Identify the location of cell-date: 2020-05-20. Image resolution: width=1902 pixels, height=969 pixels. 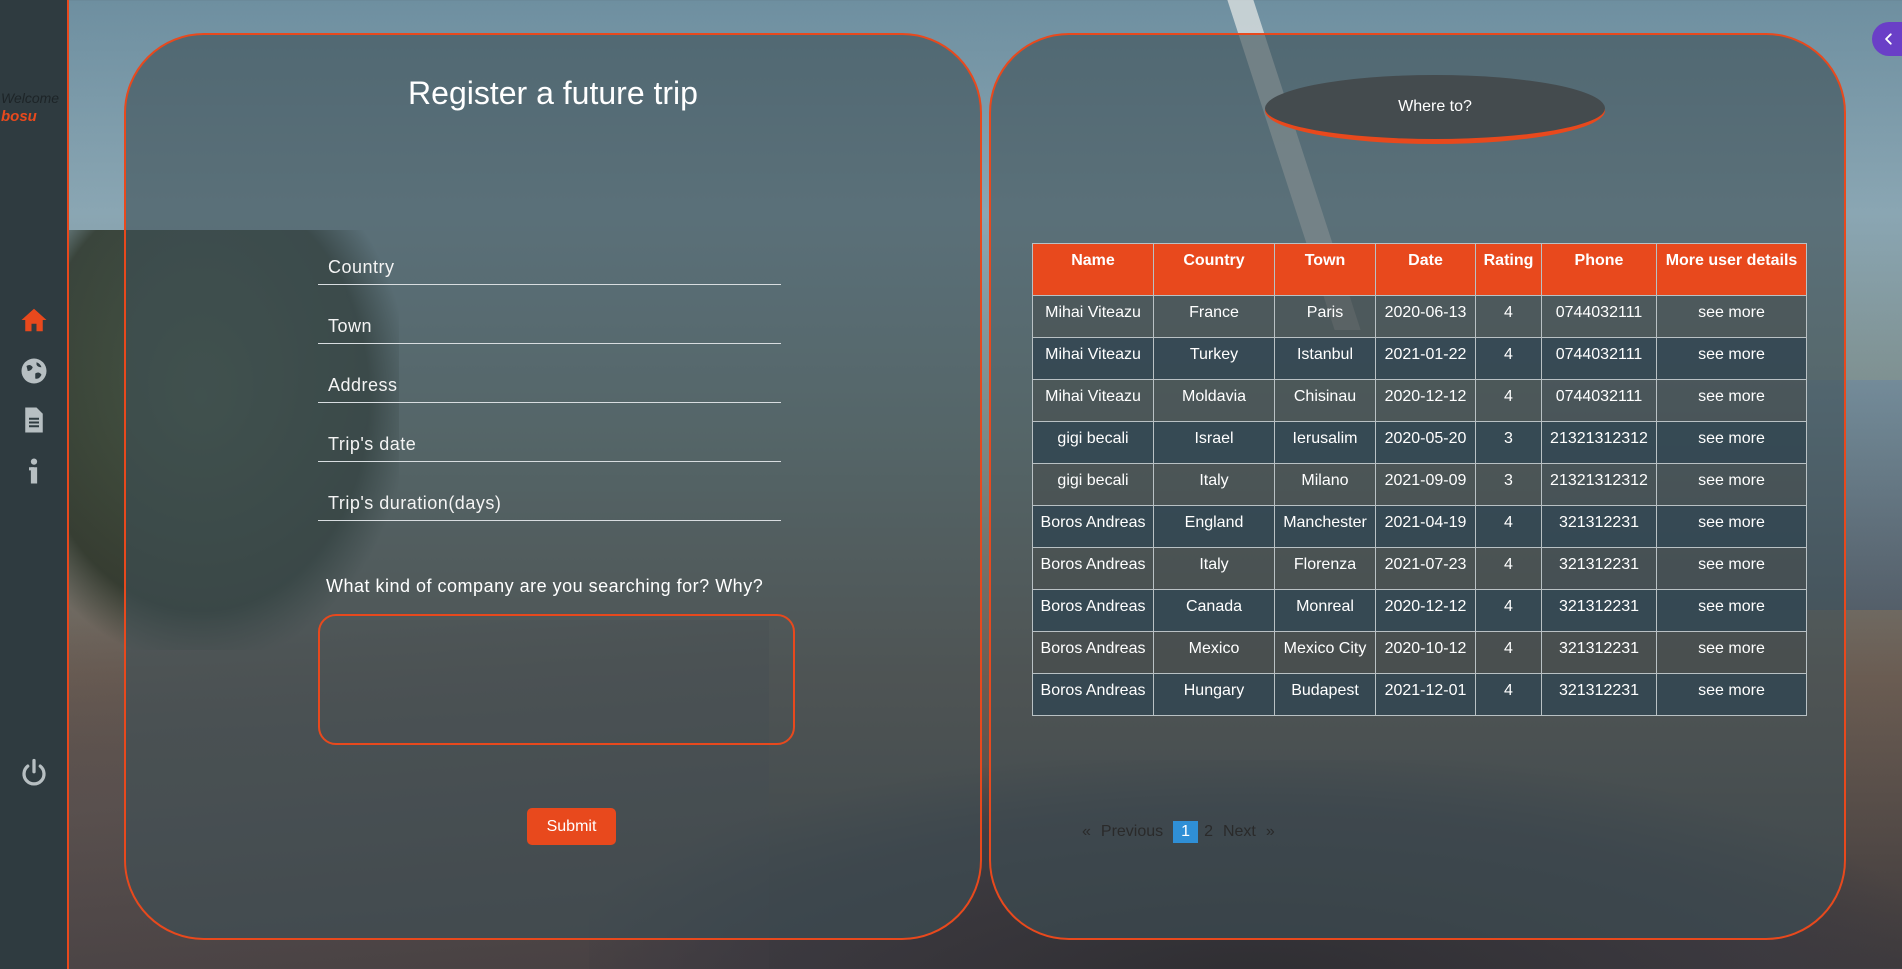
(1425, 442).